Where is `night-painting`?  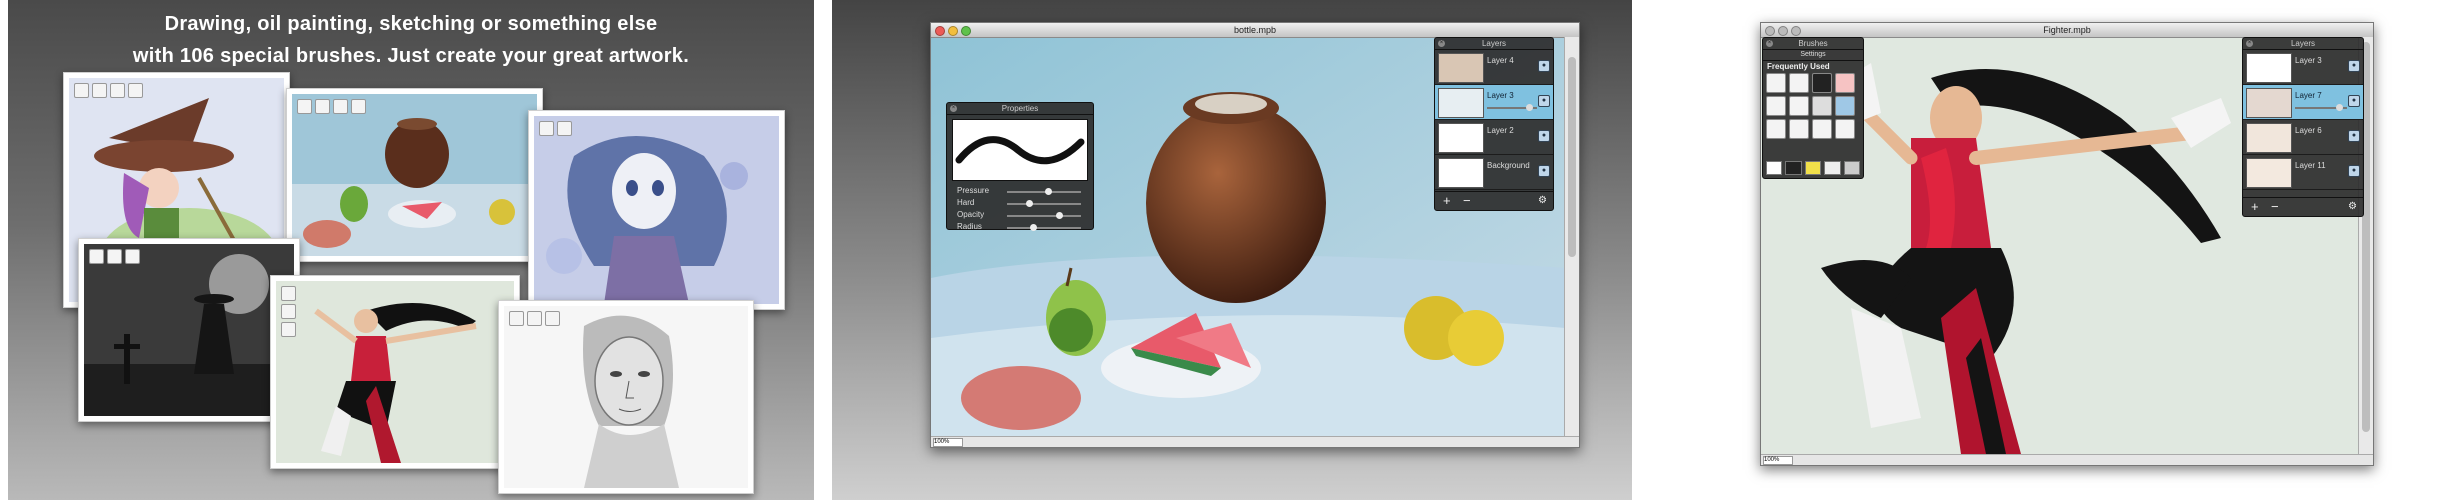 night-painting is located at coordinates (189, 330).